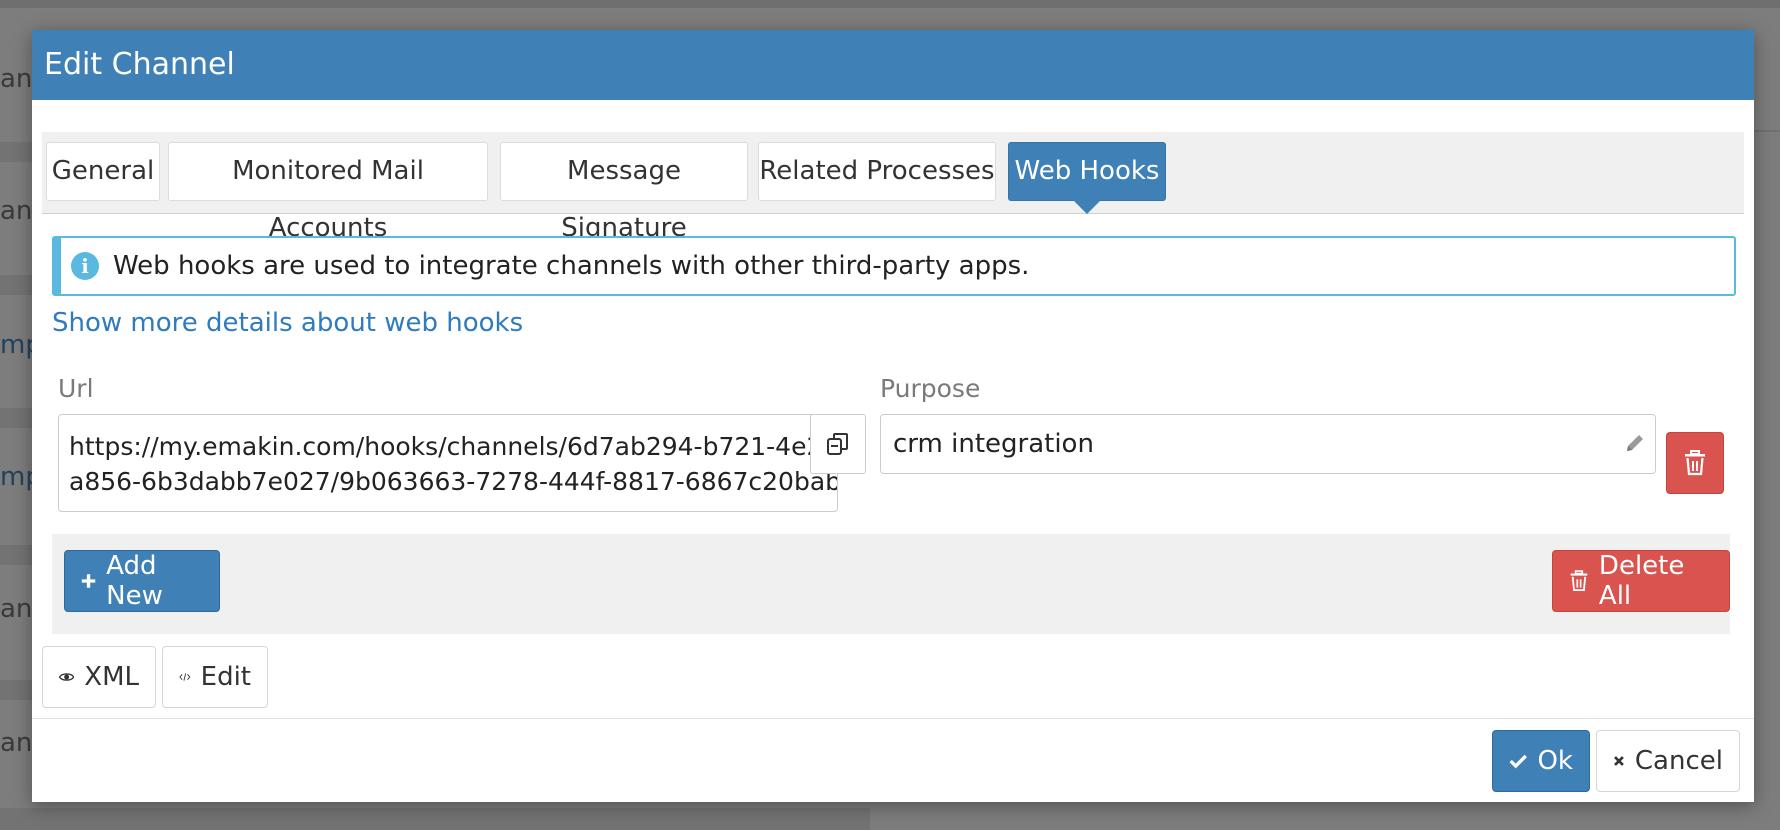  What do you see at coordinates (76, 388) in the screenshot?
I see `url-label: Url` at bounding box center [76, 388].